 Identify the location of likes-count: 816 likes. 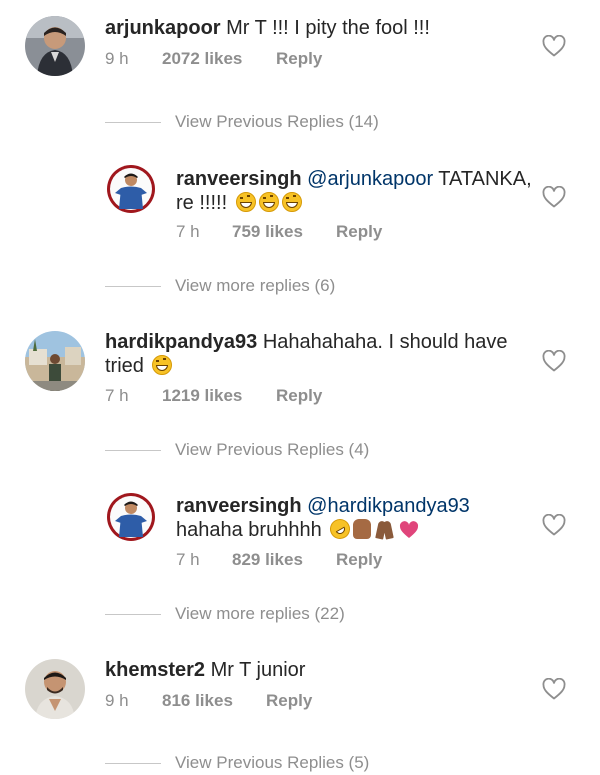
(197, 701).